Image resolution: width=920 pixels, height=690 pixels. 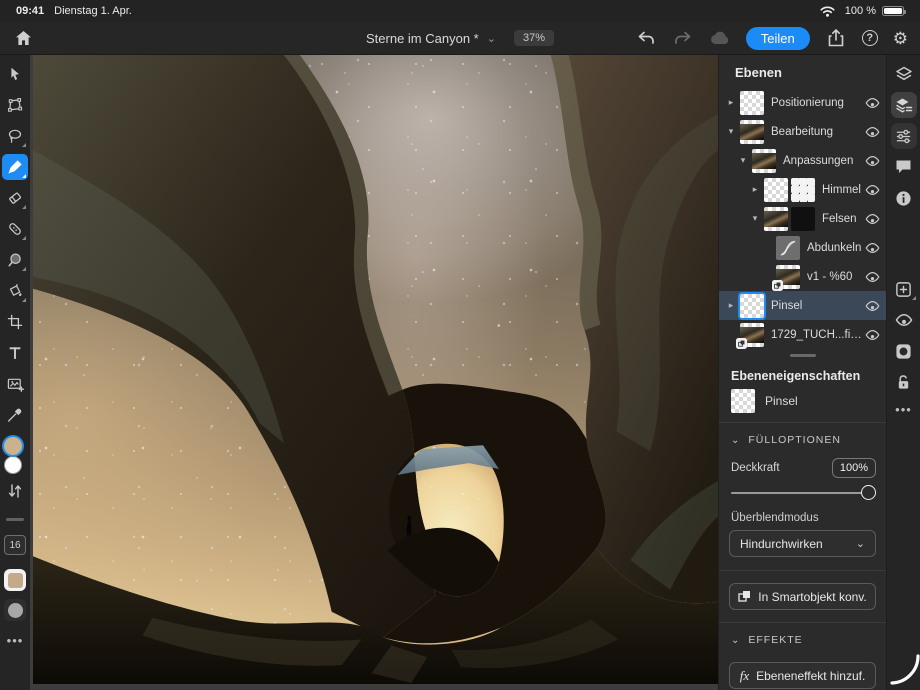 I want to click on zoom-level-badge: 37%, so click(x=533, y=38).